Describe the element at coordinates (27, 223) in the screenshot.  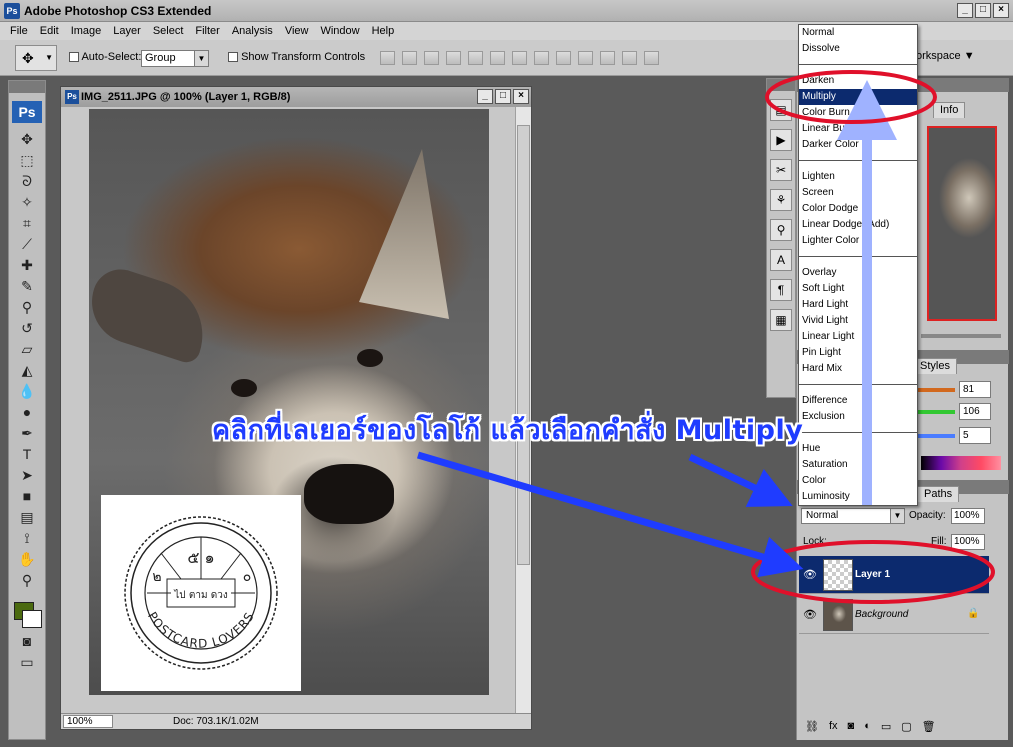
I see `crop-tool-icon: ⌗` at that location.